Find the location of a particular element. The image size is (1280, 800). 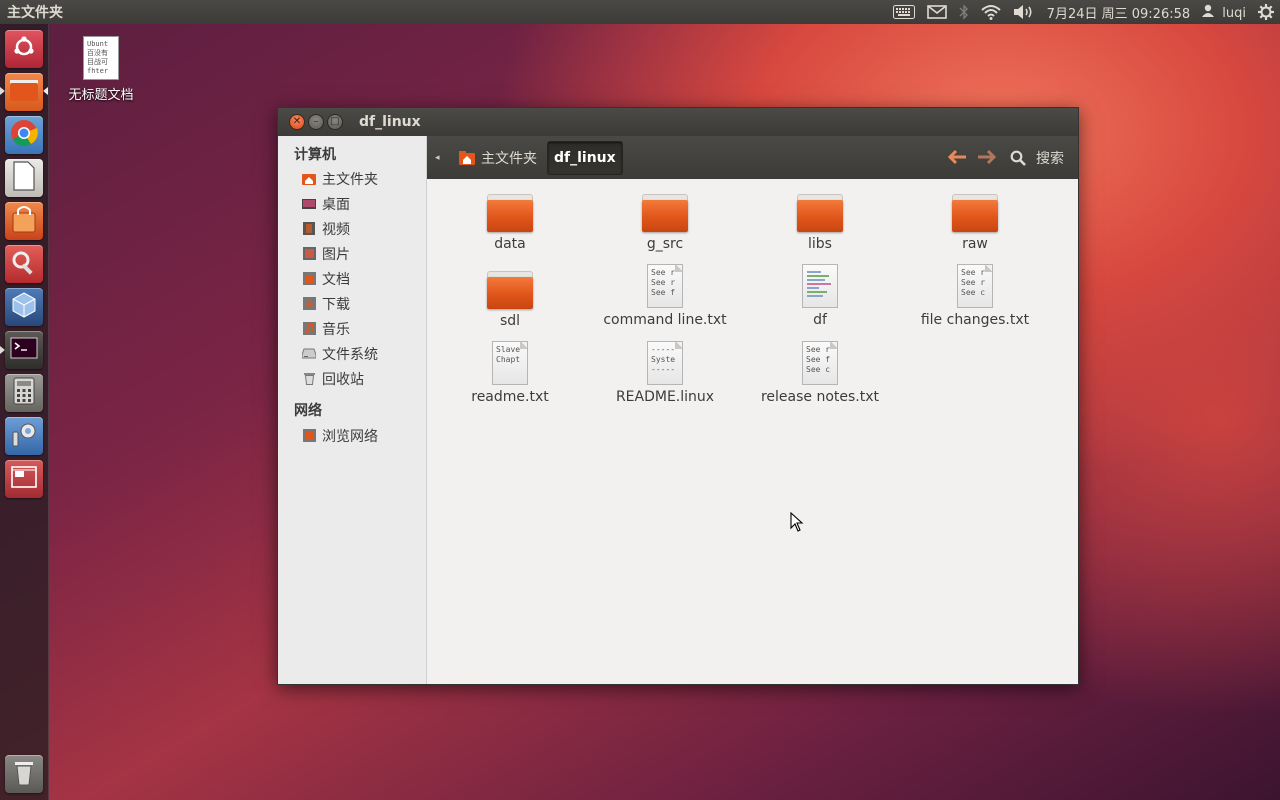

maximize-icon: □ is located at coordinates (335, 121).